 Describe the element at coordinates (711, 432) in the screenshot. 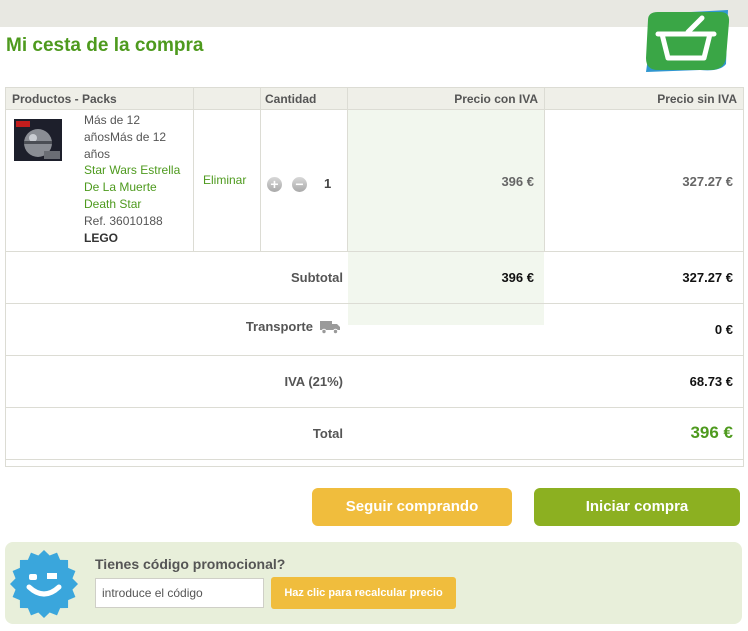

I see `total-value: 396 €` at that location.